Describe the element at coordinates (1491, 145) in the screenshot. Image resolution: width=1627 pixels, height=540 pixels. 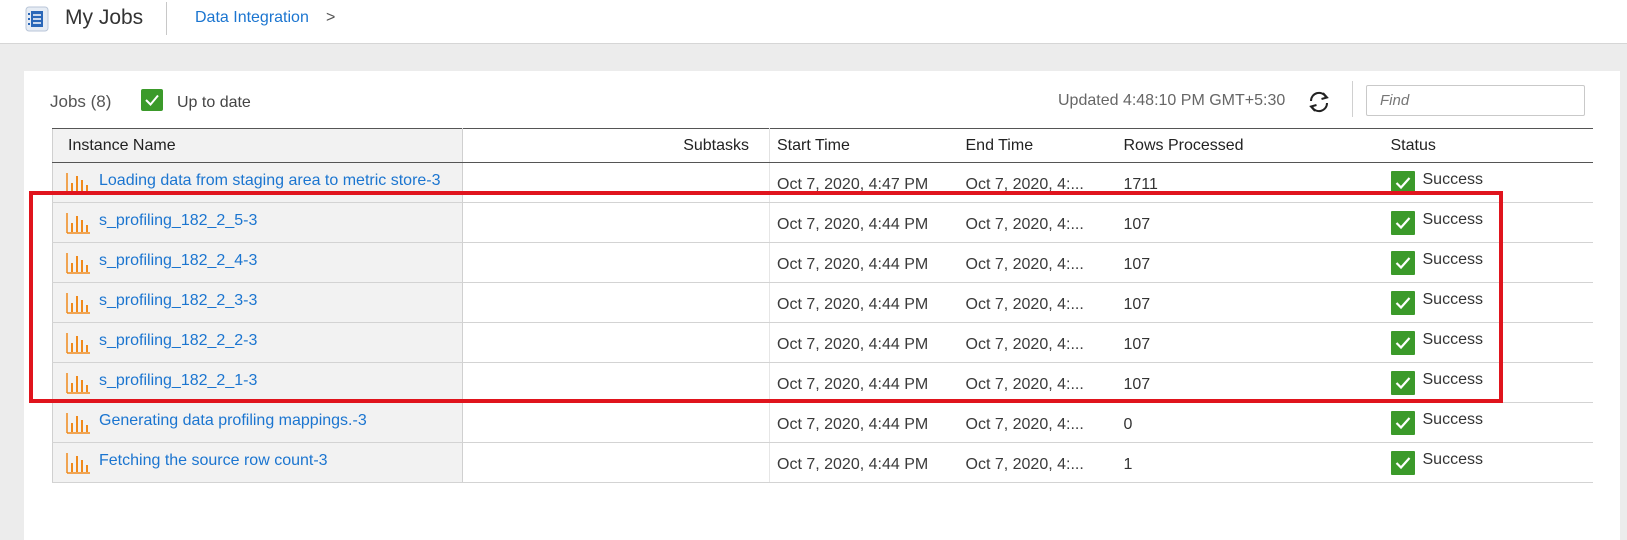
I see `column-header-status: Status` at that location.